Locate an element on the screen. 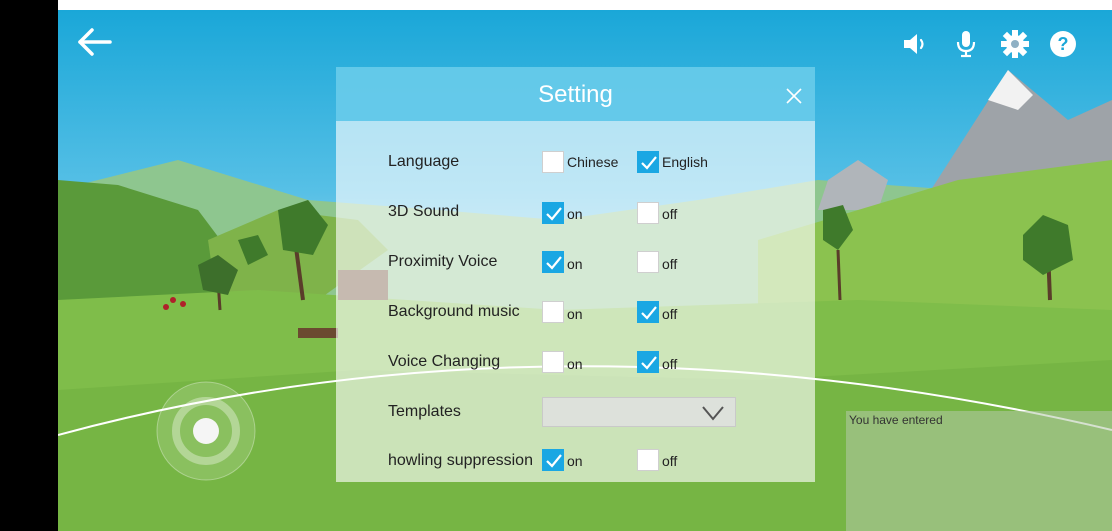 The image size is (1112, 531). howling-suppression-on-checkbox is located at coordinates (553, 460).